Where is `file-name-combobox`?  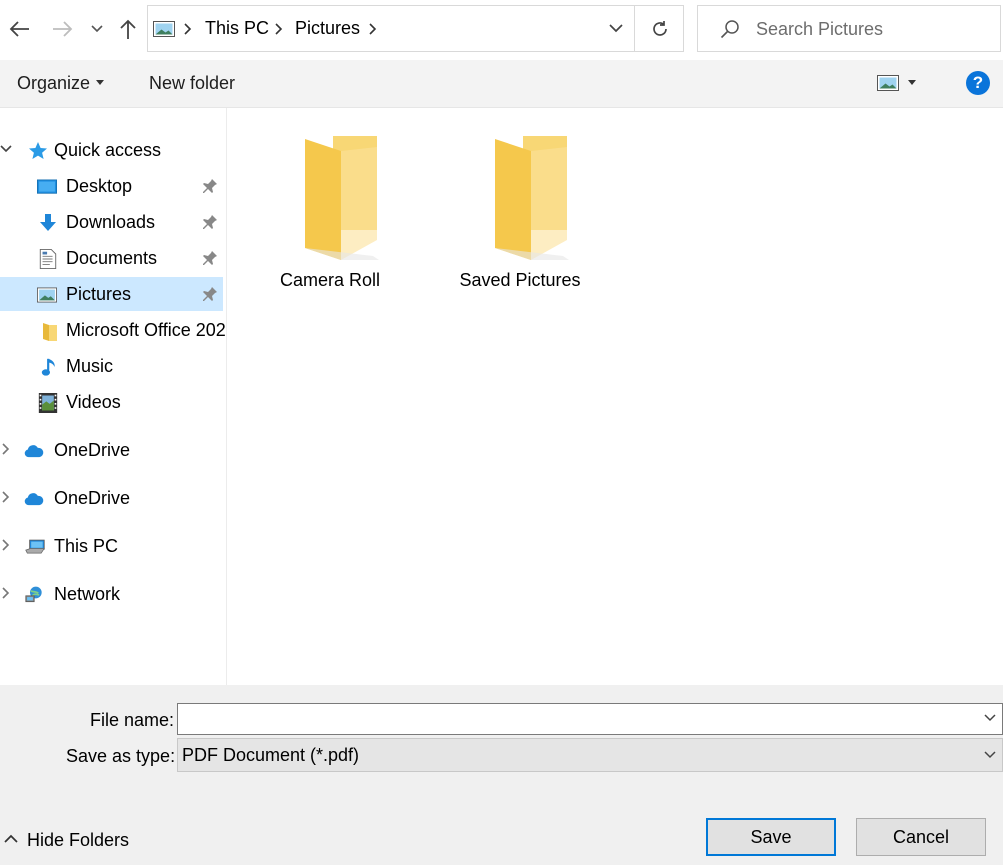 file-name-combobox is located at coordinates (590, 719).